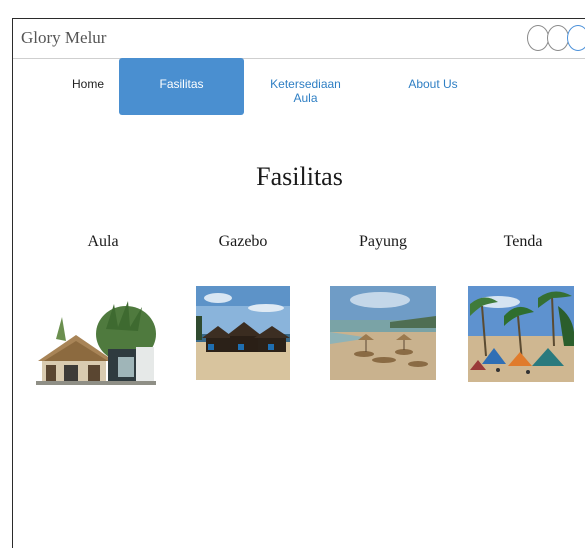 This screenshot has height=548, width=585. Describe the element at coordinates (521, 334) in the screenshot. I see `tenda-image` at that location.